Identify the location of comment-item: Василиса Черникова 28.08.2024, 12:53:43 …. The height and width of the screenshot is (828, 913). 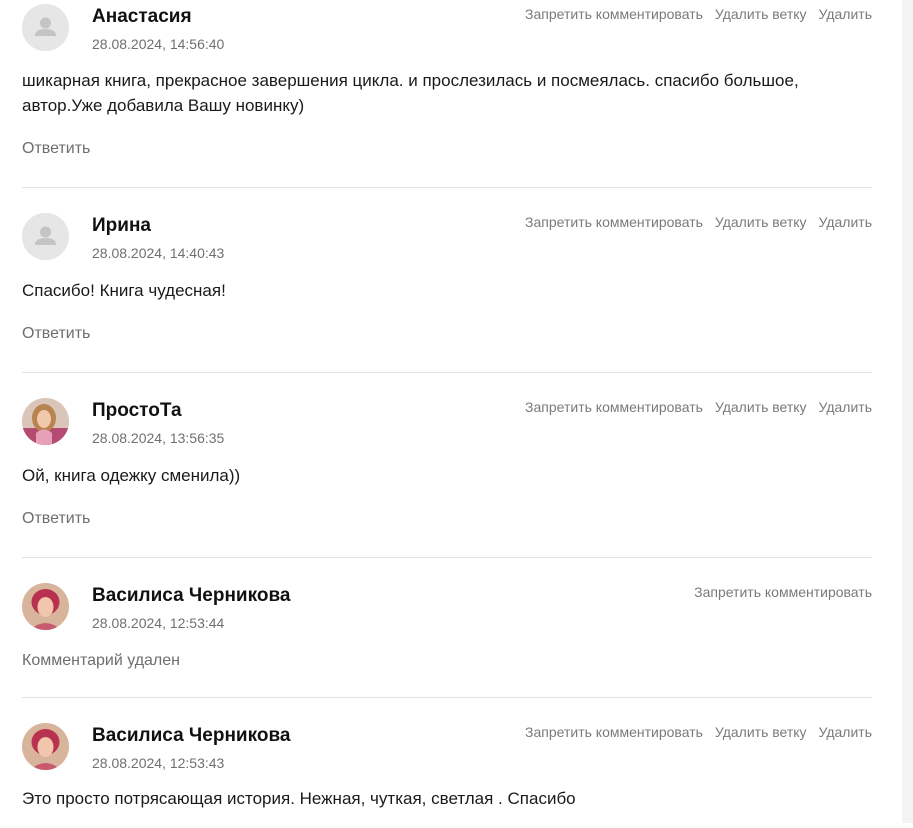
(447, 763).